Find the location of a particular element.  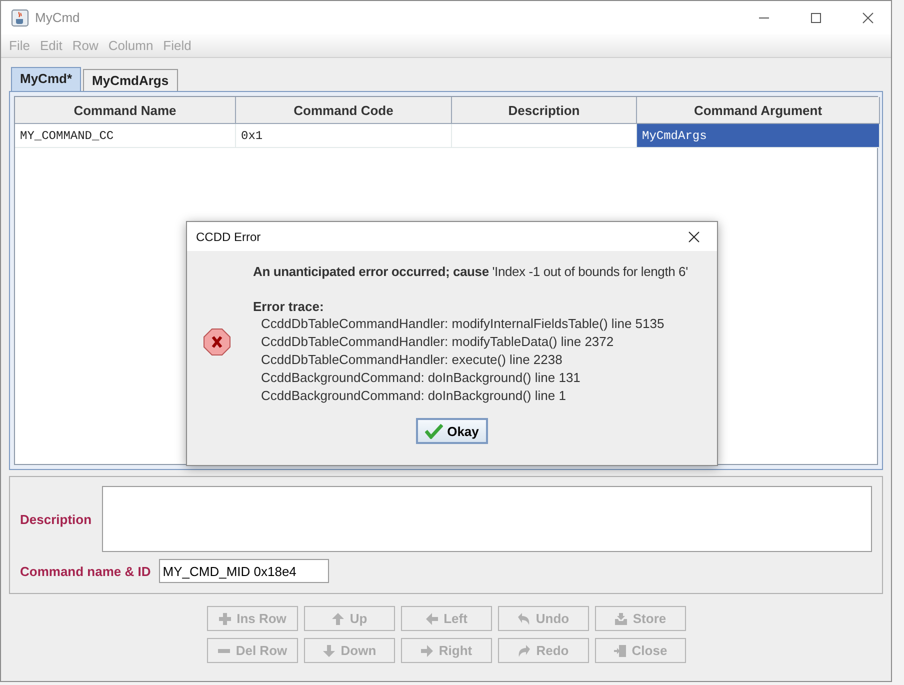

left-arrow-icon is located at coordinates (431, 619).